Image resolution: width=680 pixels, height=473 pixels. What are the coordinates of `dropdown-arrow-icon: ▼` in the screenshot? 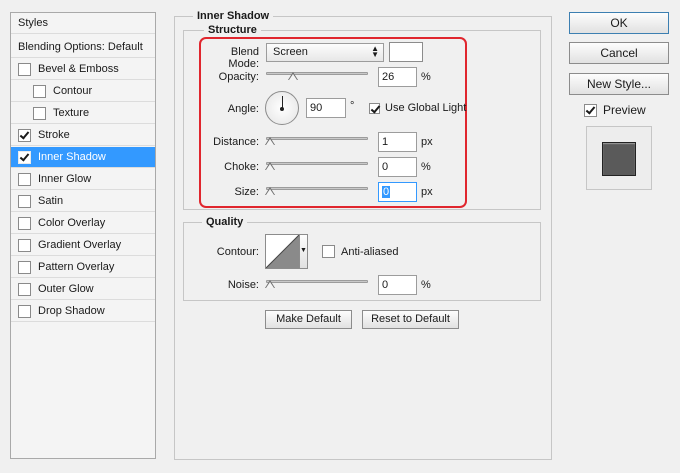 It's located at (303, 250).